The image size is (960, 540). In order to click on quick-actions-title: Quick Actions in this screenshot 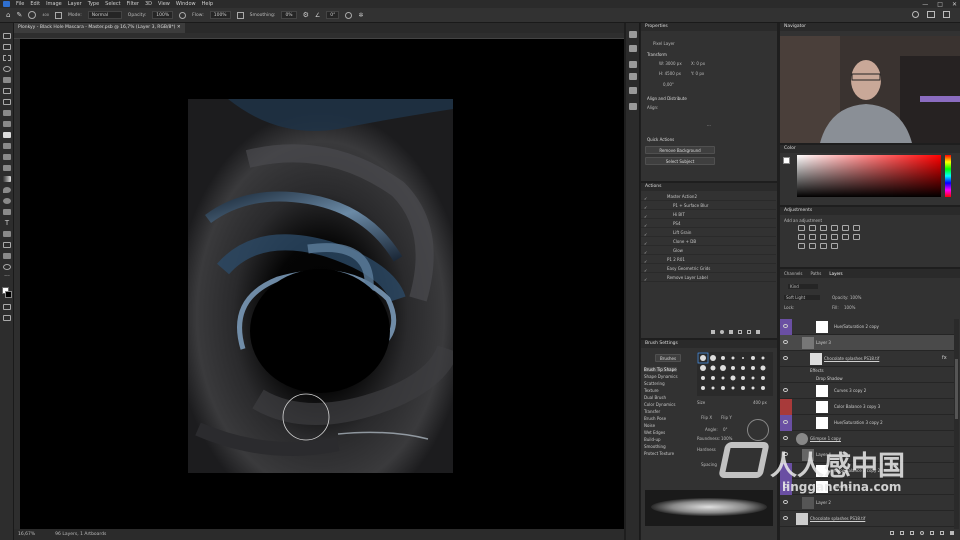, I will do `click(660, 139)`.